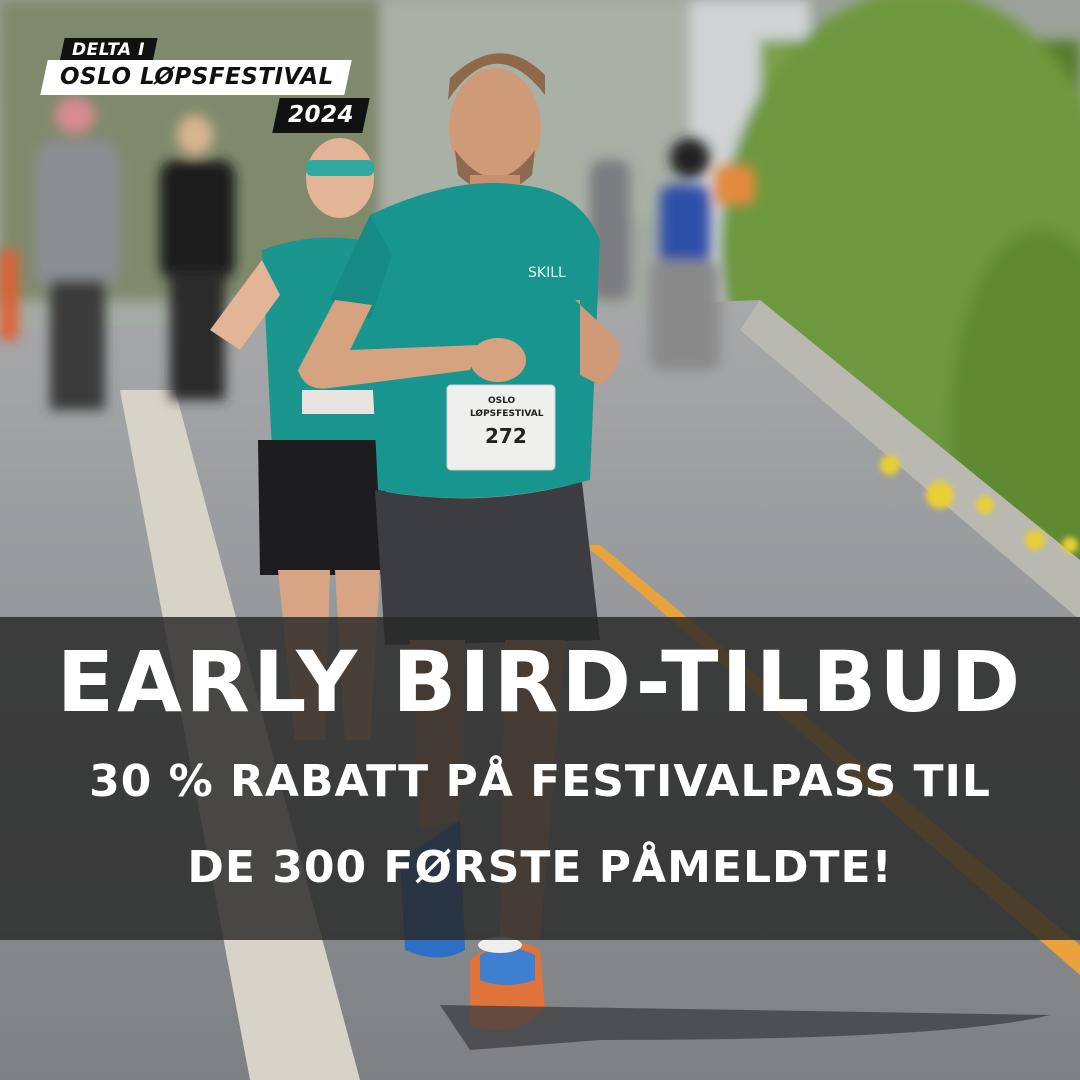  Describe the element at coordinates (507, 413) in the screenshot. I see `svg-text: LØPSFESTIVAL` at that location.